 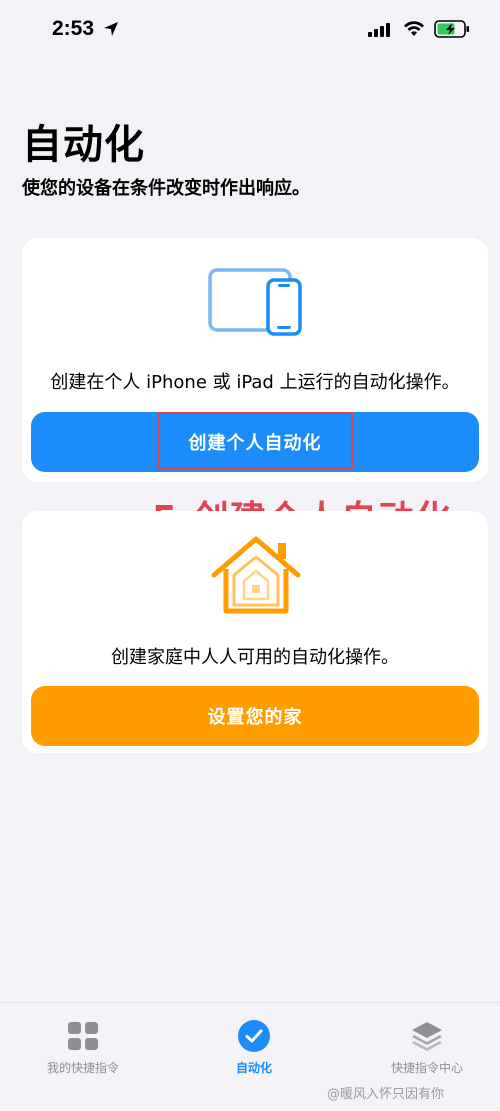 What do you see at coordinates (83, 1036) in the screenshot?
I see `grid-icon` at bounding box center [83, 1036].